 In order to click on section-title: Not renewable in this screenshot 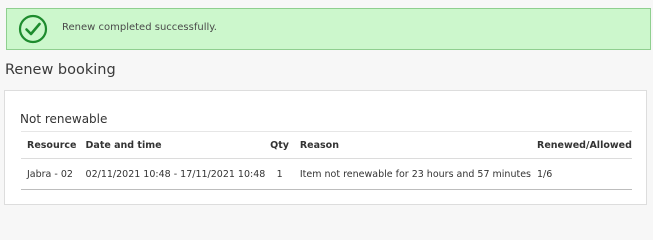, I will do `click(64, 119)`.